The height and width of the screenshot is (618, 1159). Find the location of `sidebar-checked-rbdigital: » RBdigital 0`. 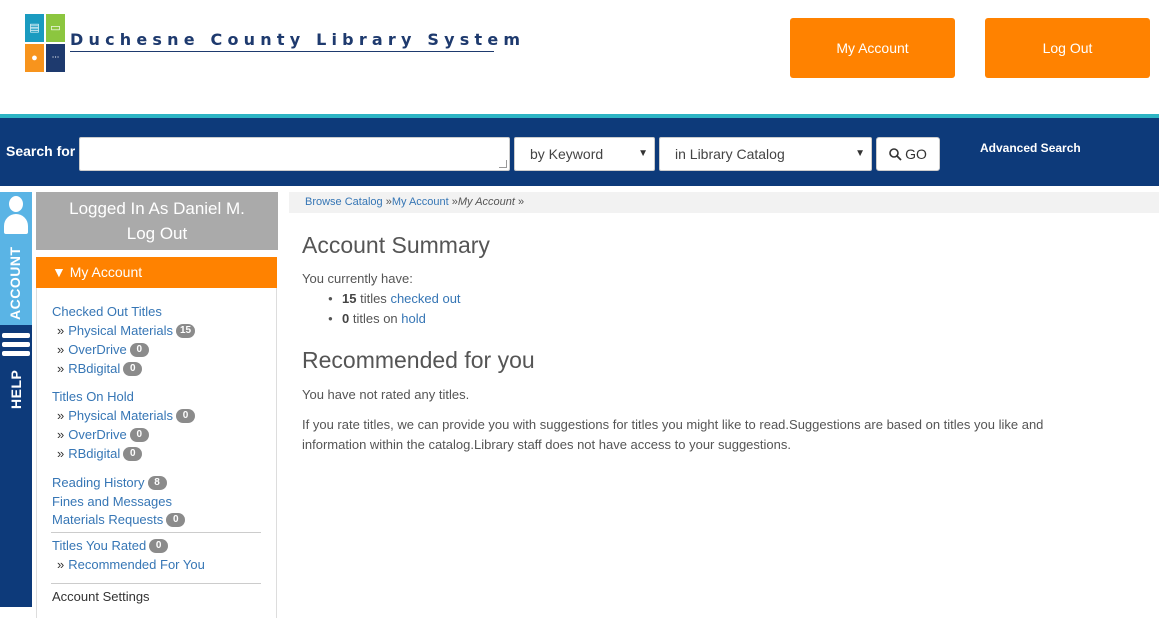

sidebar-checked-rbdigital: » RBdigital 0 is located at coordinates (100, 368).